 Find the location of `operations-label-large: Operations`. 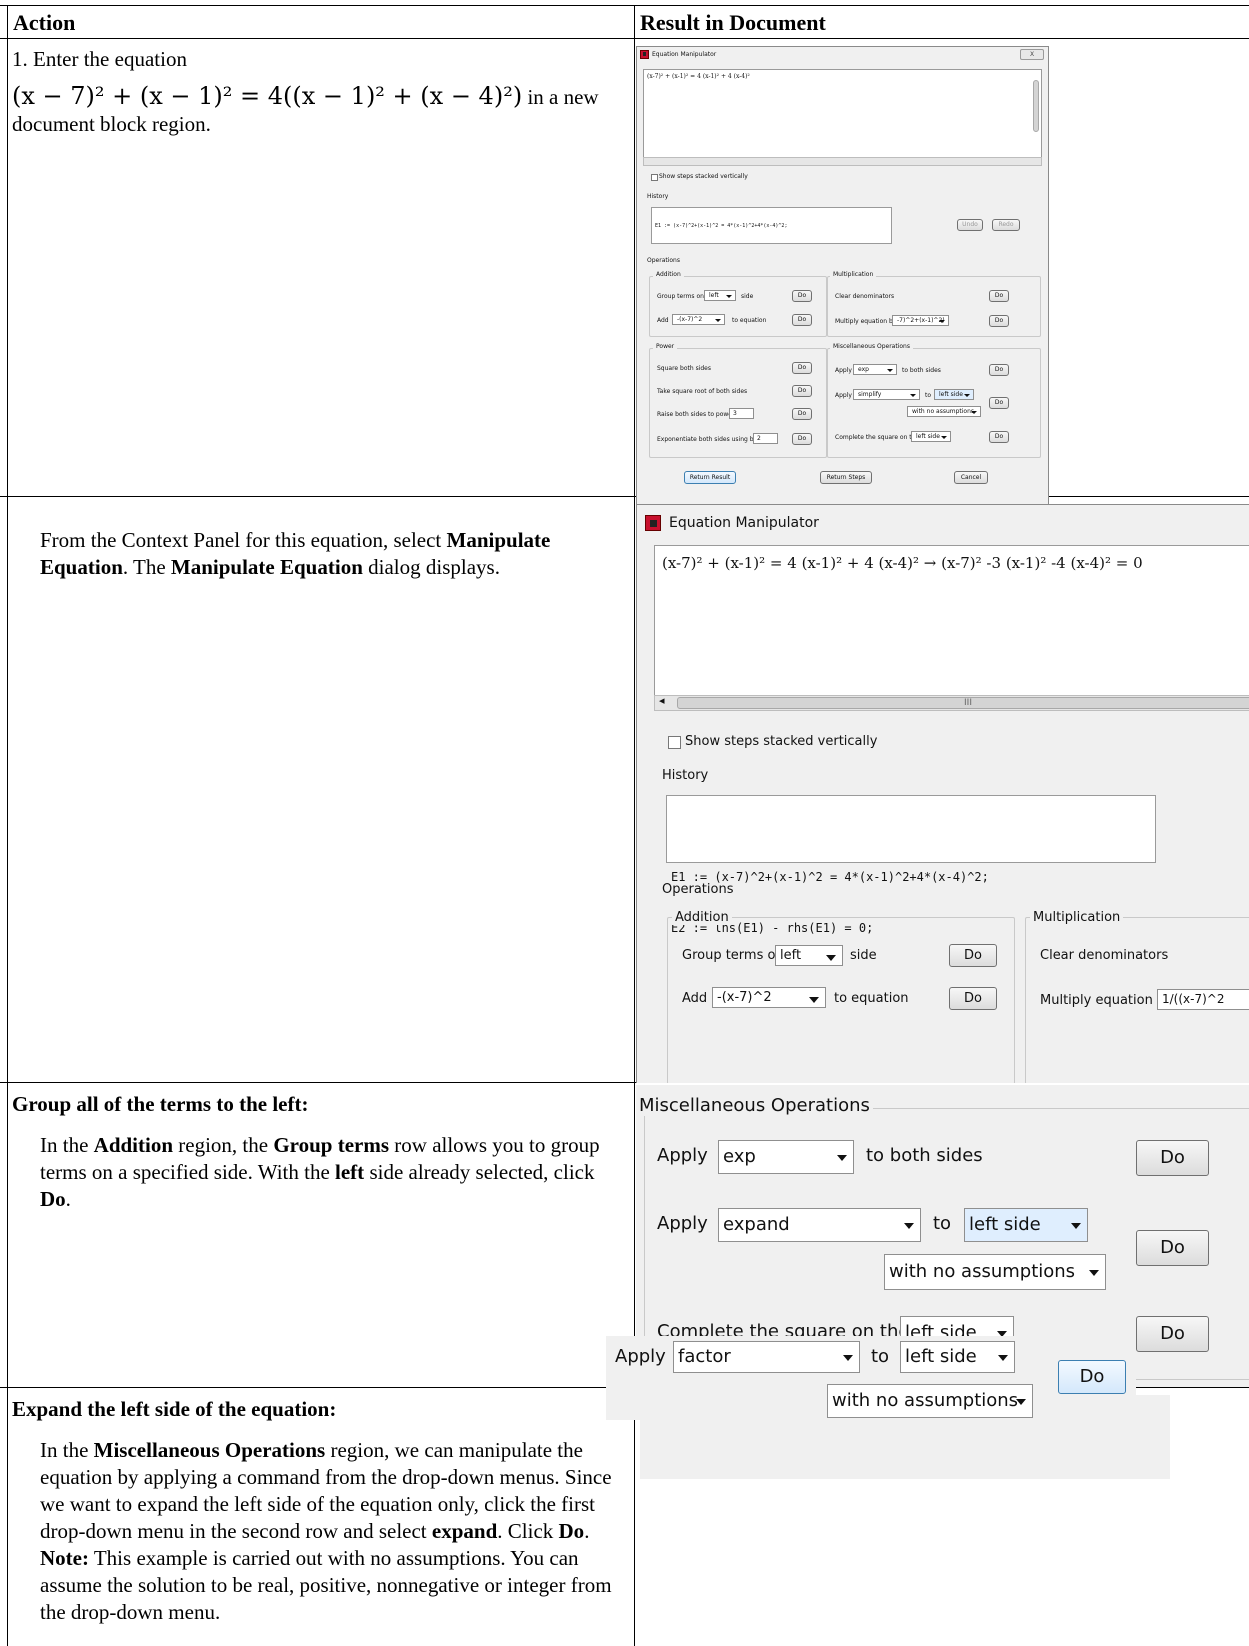

operations-label-large: Operations is located at coordinates (698, 889).